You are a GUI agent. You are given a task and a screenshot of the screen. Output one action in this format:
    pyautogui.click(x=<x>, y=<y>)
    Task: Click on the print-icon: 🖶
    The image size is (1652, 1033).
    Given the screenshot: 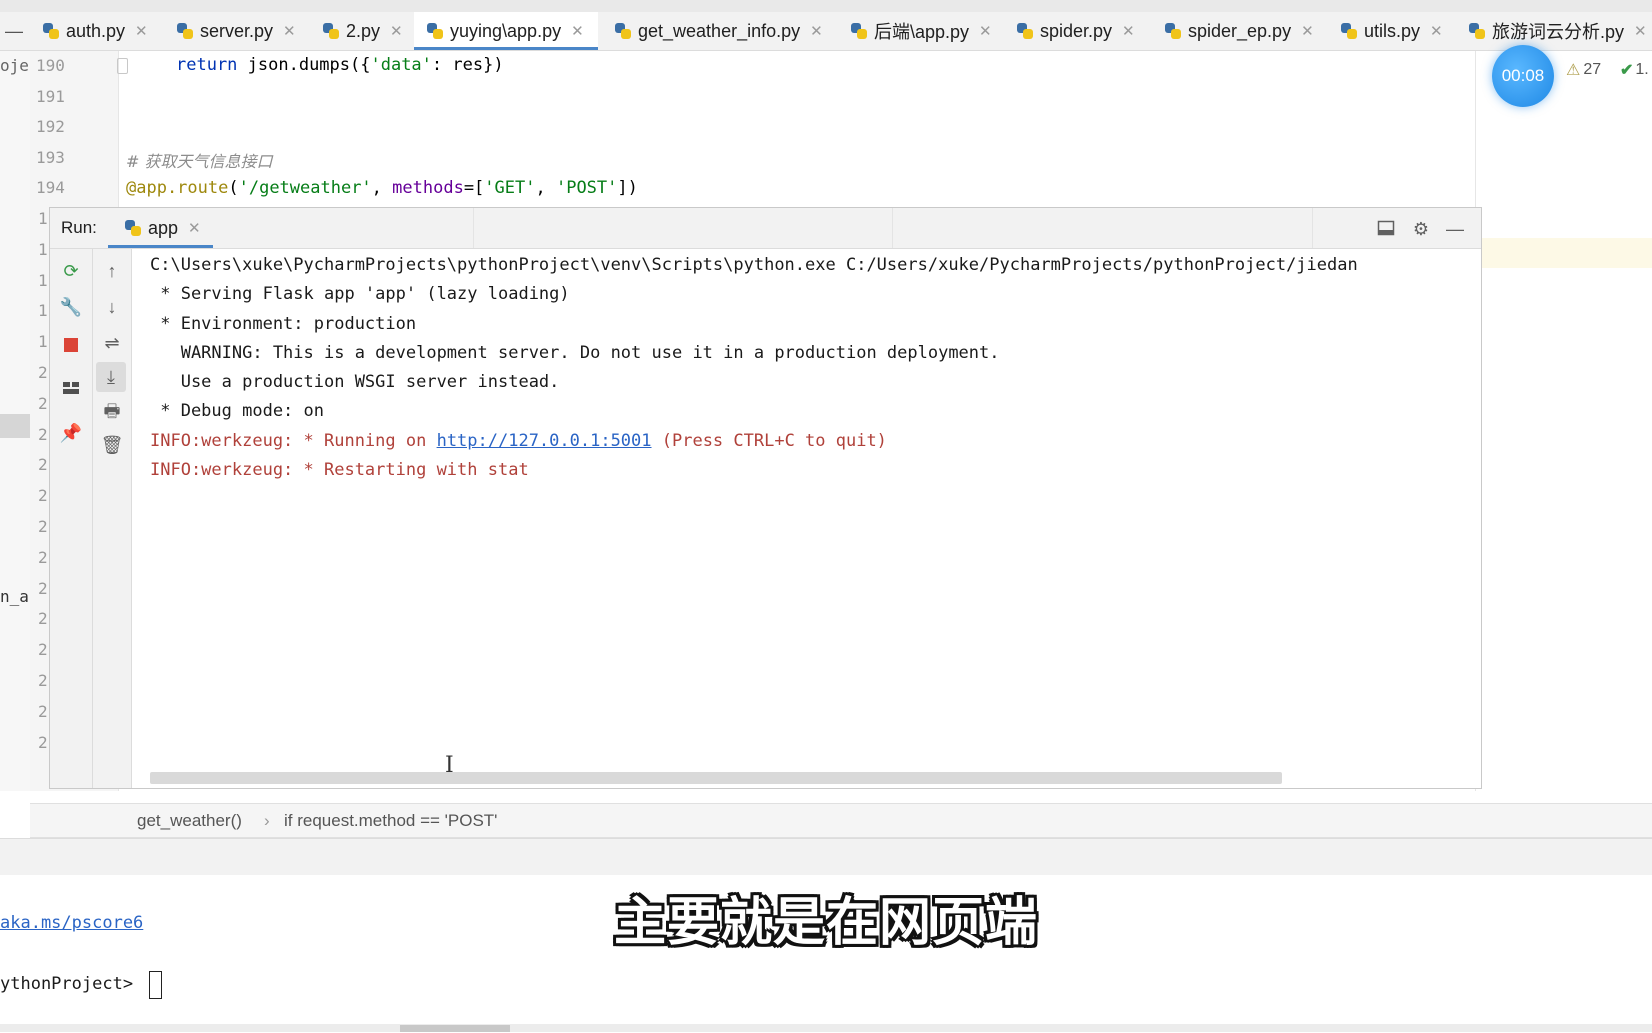 What is the action you would take?
    pyautogui.click(x=112, y=411)
    